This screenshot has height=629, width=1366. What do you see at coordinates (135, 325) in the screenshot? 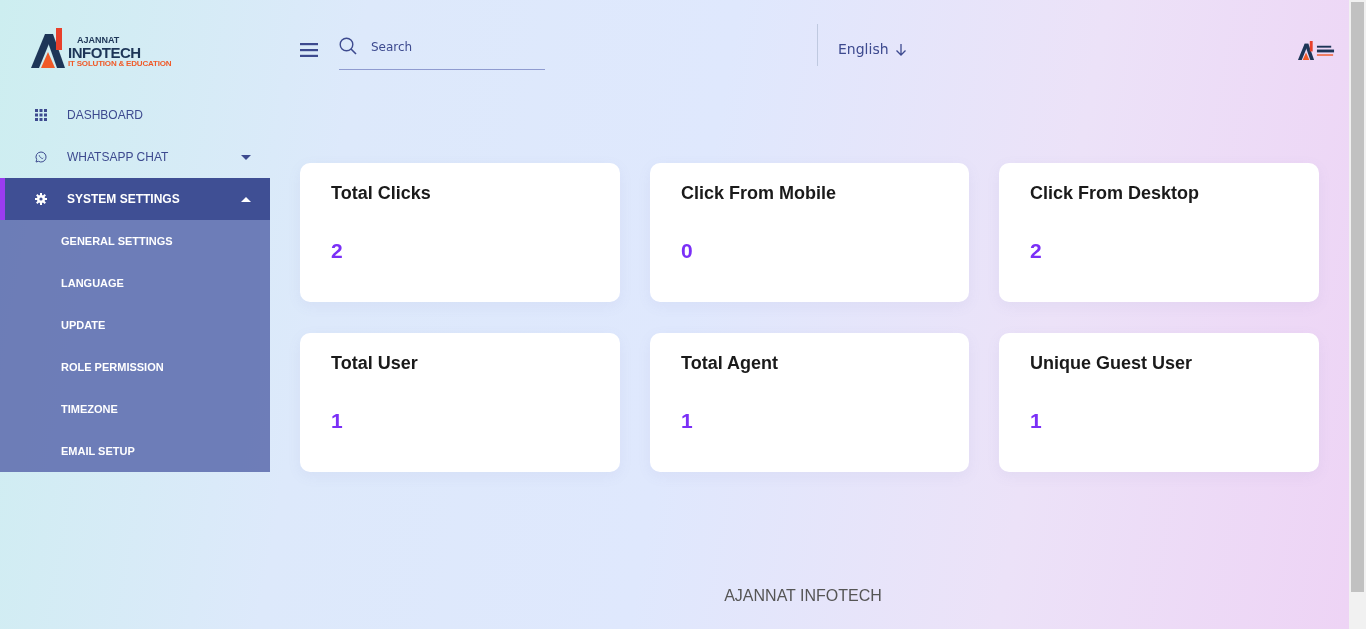
I see `submenu-item: UPDATE` at bounding box center [135, 325].